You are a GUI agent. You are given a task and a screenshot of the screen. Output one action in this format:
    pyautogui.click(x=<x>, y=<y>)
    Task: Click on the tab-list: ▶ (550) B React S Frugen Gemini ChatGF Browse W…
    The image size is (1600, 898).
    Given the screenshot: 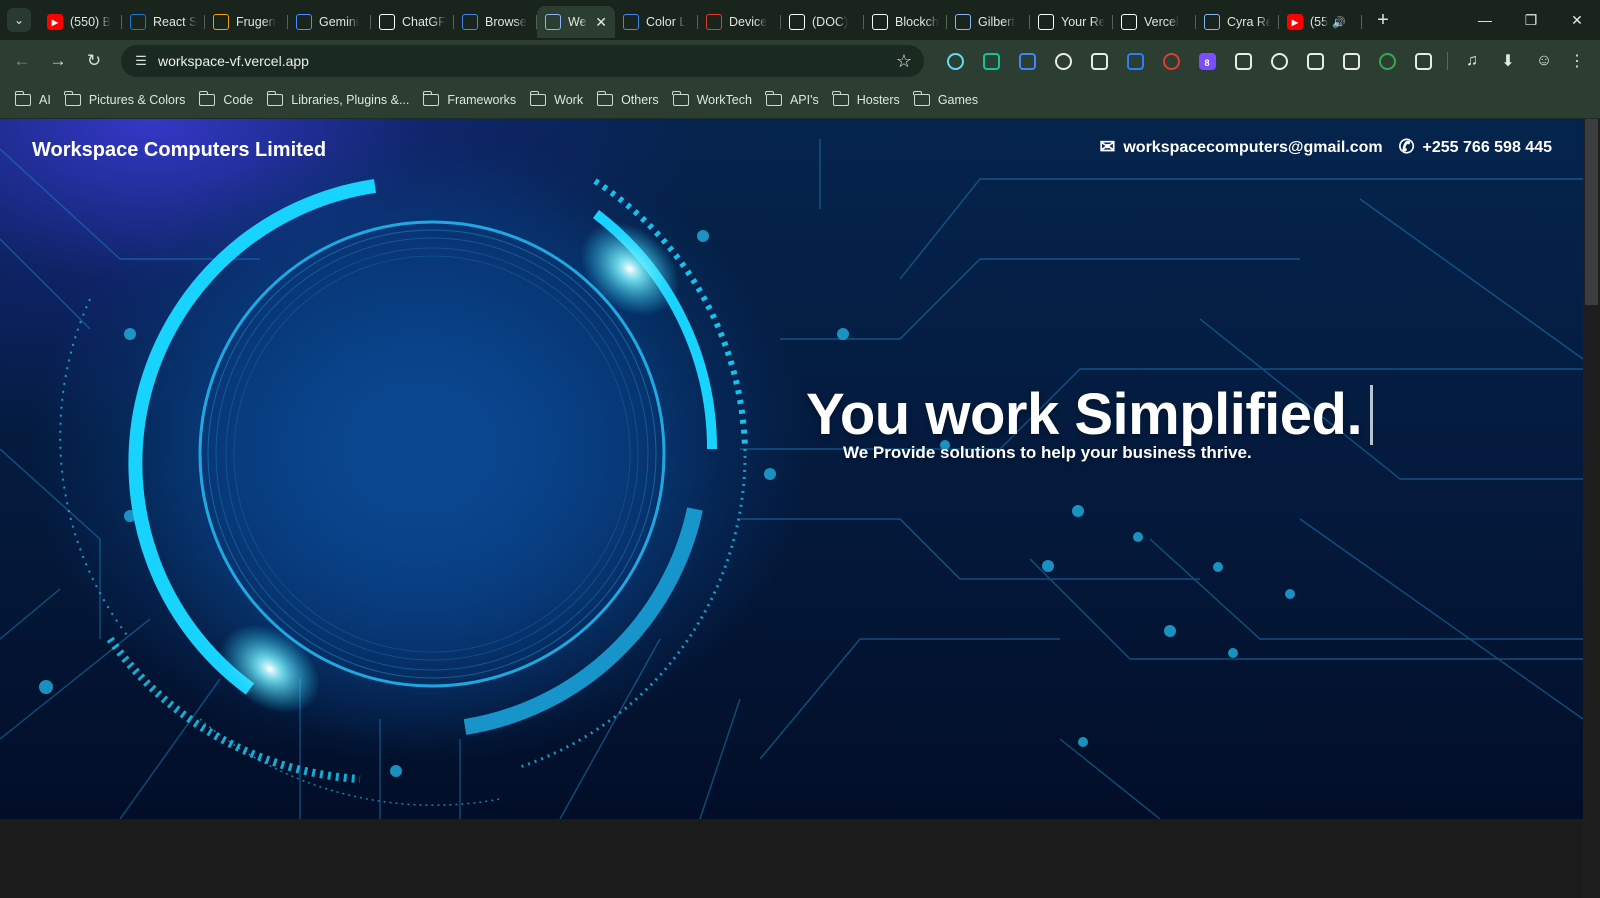 What is the action you would take?
    pyautogui.click(x=700, y=20)
    